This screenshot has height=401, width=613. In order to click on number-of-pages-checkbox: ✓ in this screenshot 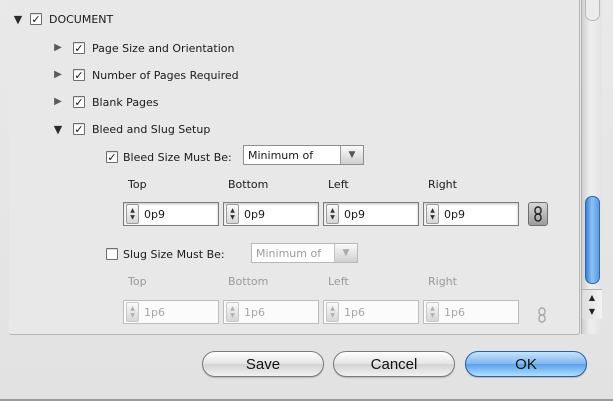, I will do `click(79, 75)`.